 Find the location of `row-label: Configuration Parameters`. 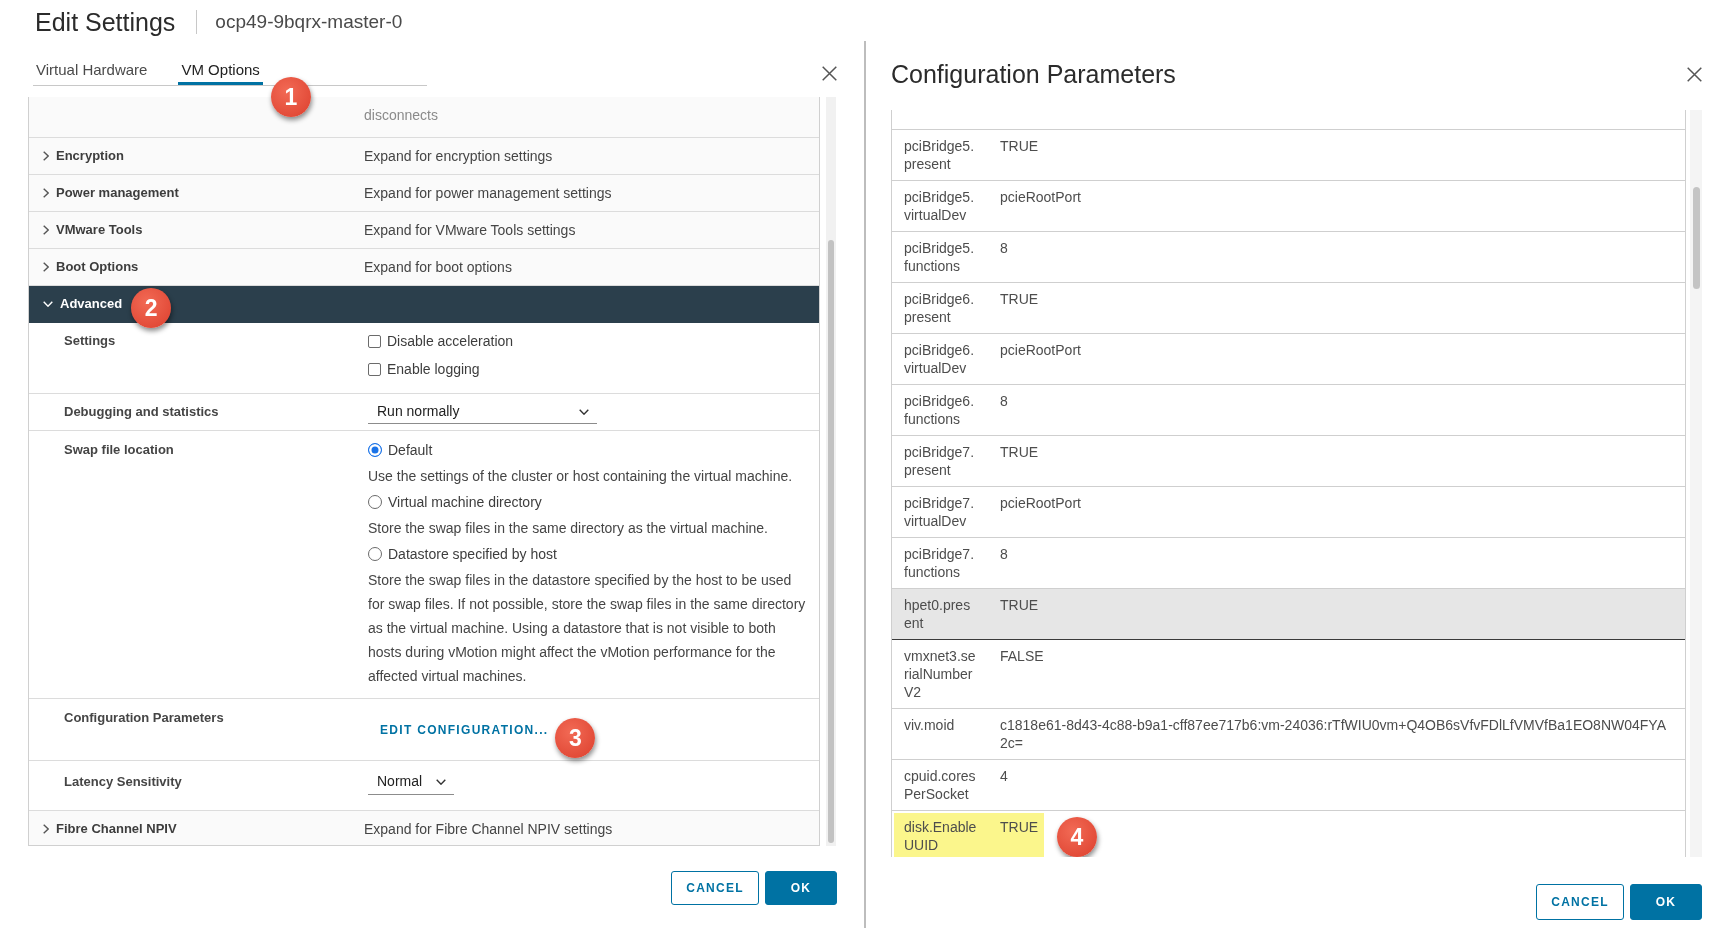

row-label: Configuration Parameters is located at coordinates (144, 718).